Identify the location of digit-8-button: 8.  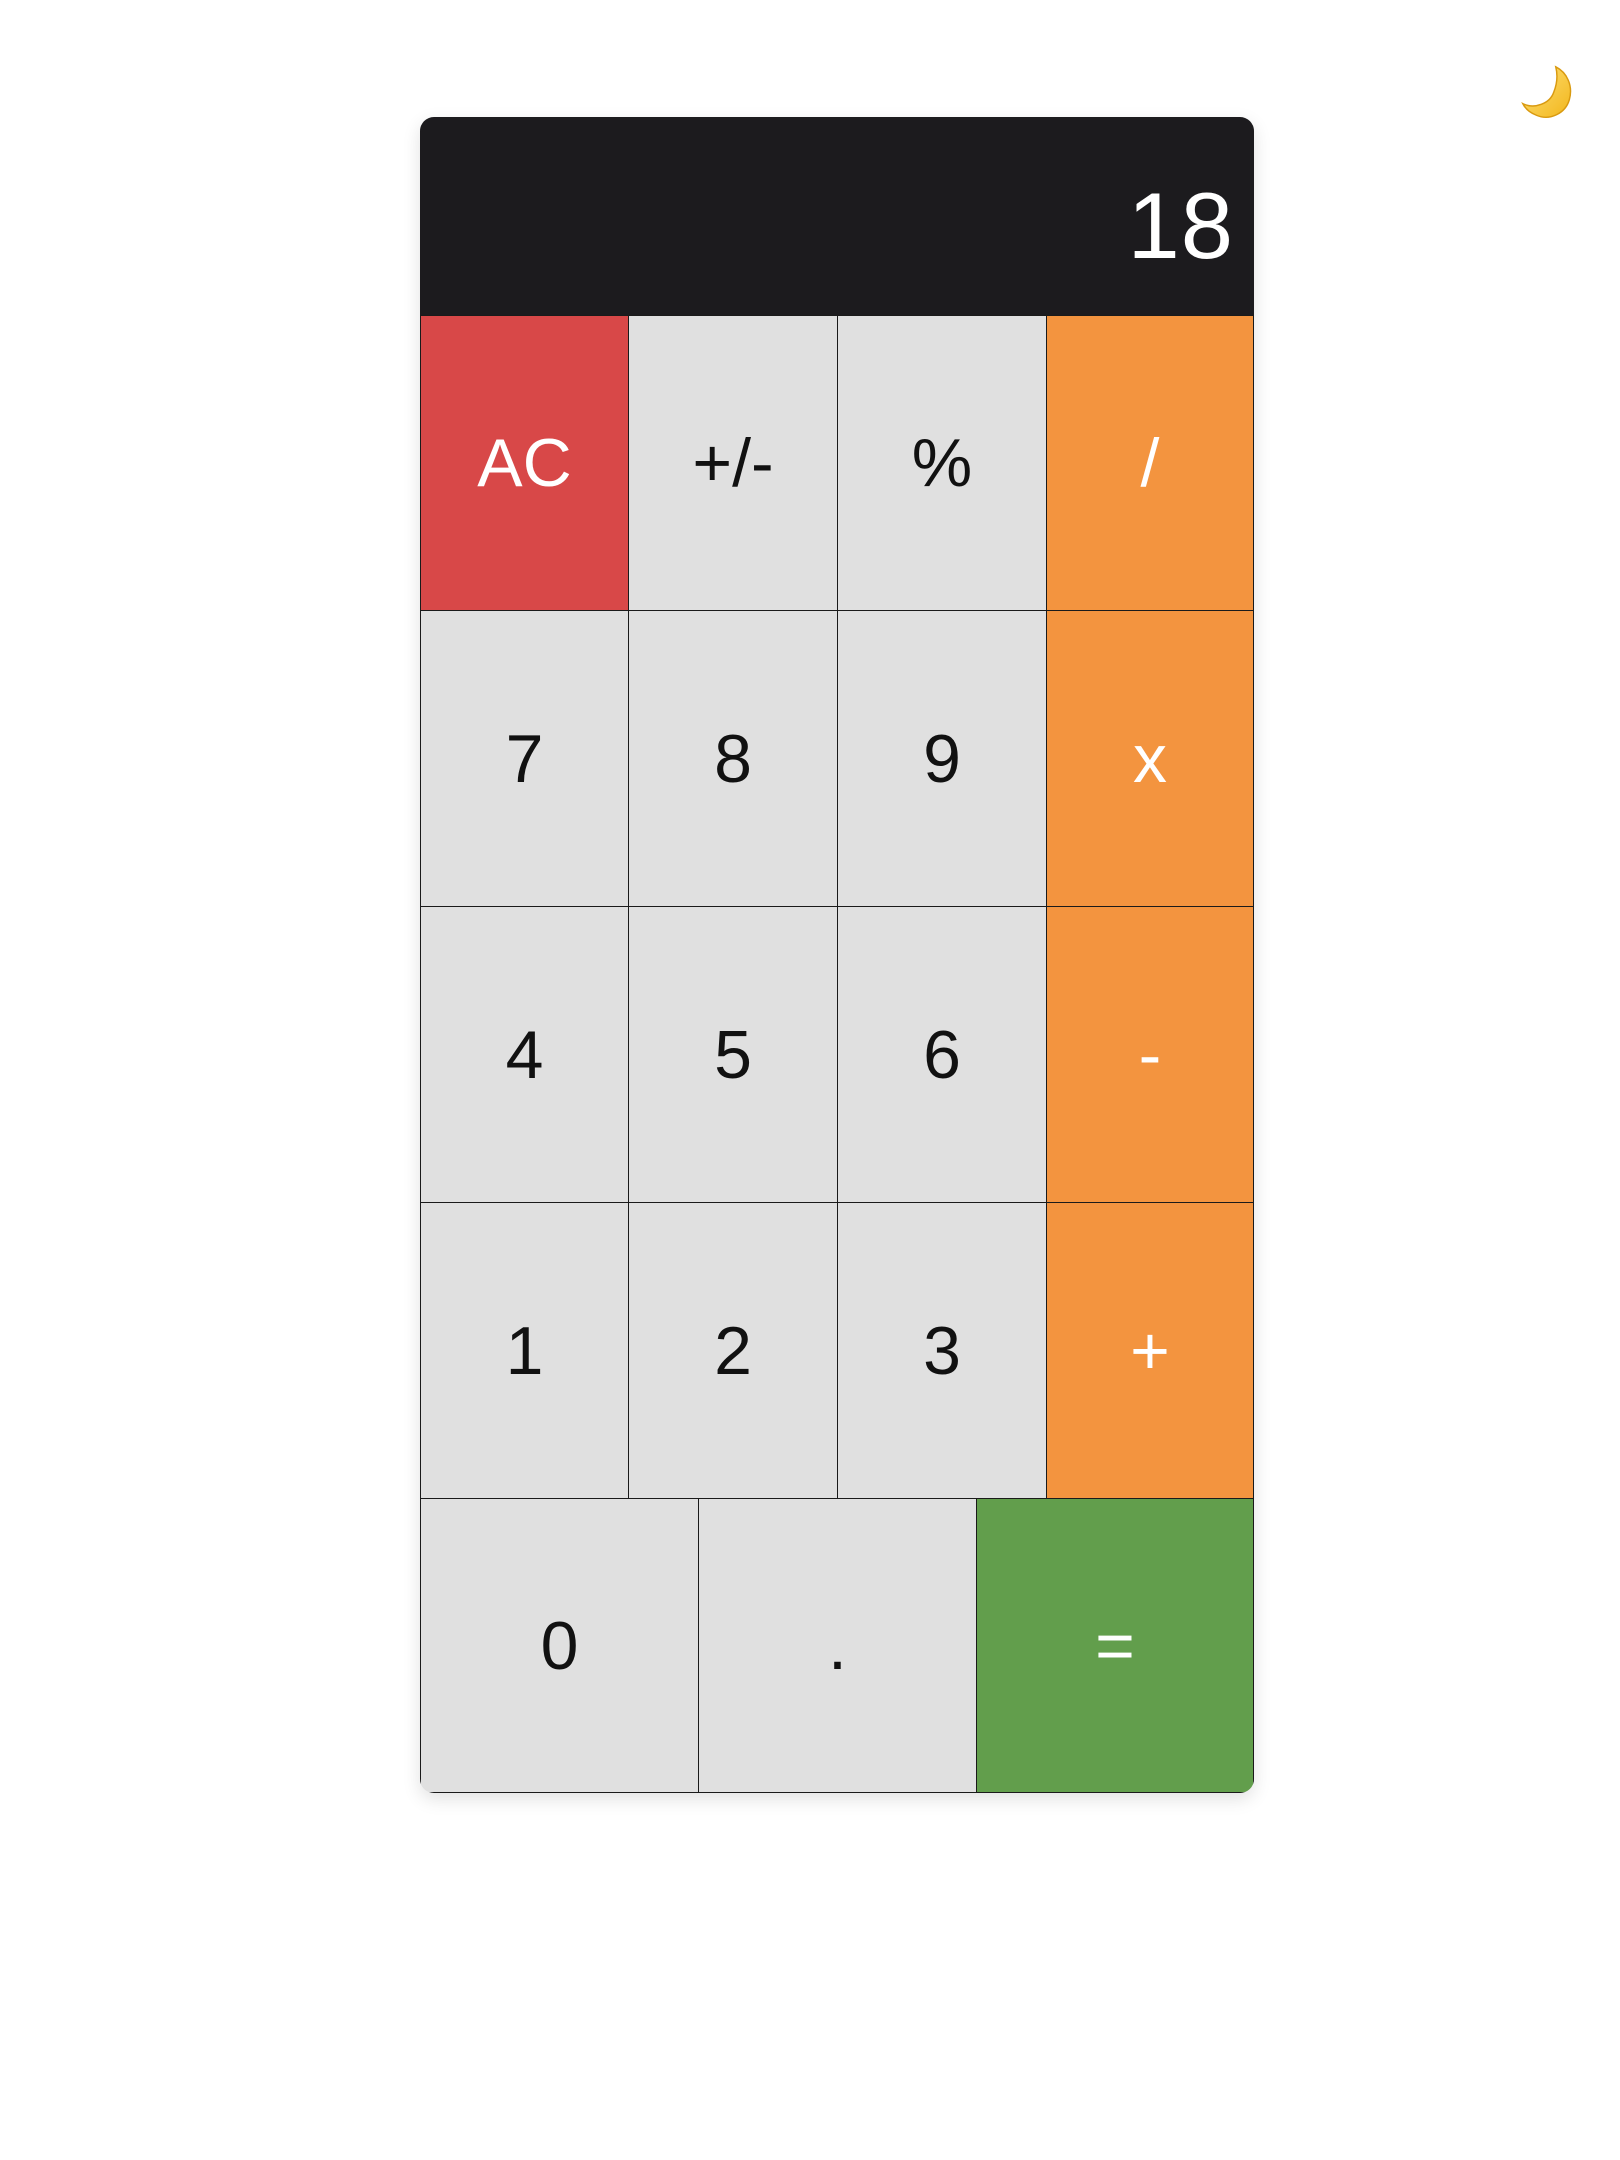
(733, 758).